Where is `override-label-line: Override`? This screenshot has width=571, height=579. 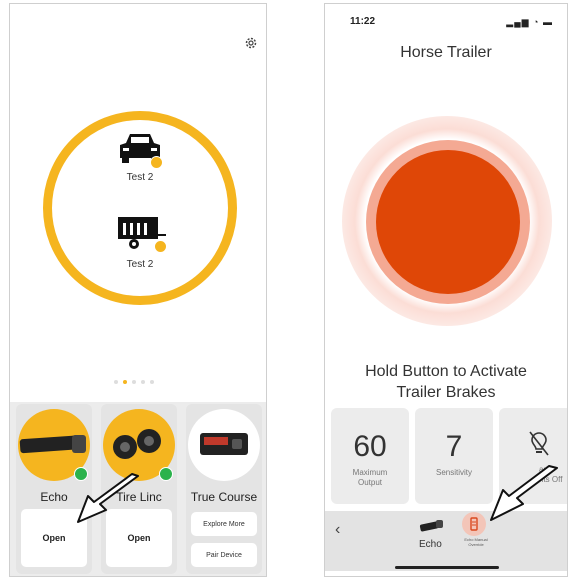
override-label-line: Override is located at coordinates (476, 544).